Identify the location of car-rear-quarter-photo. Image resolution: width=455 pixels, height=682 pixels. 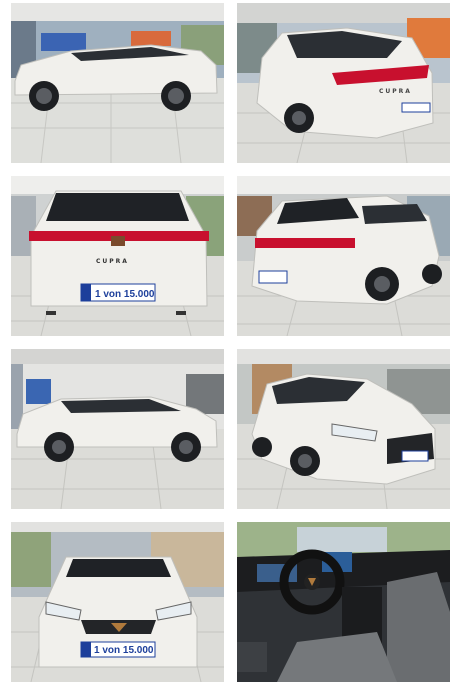
(343, 256).